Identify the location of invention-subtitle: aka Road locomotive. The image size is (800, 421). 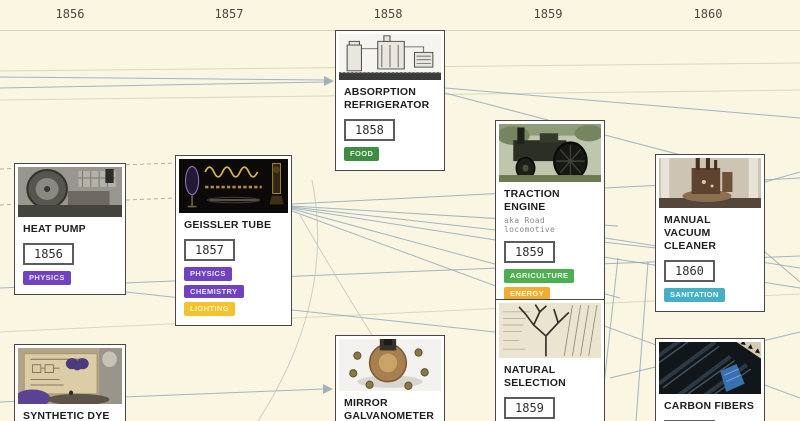
(530, 225).